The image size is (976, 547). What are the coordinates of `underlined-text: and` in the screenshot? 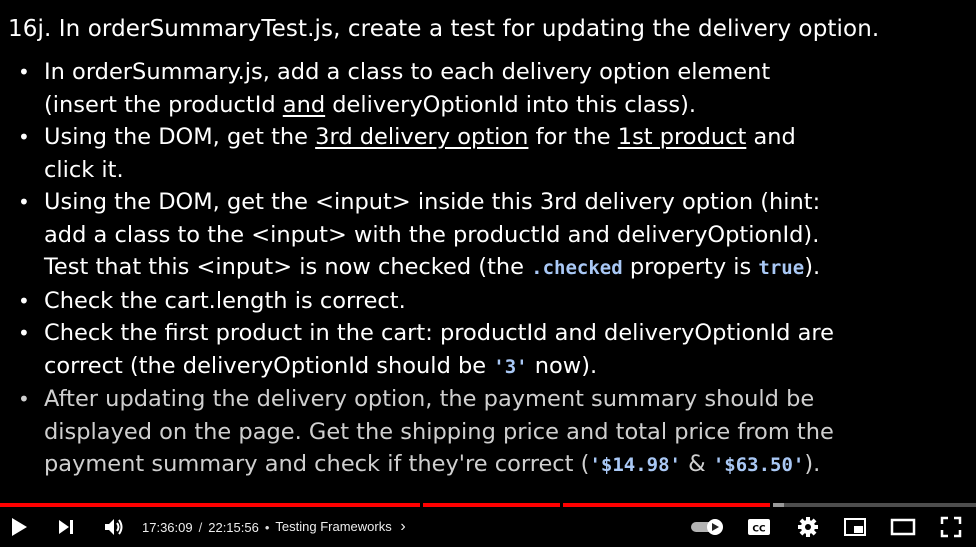 It's located at (304, 104).